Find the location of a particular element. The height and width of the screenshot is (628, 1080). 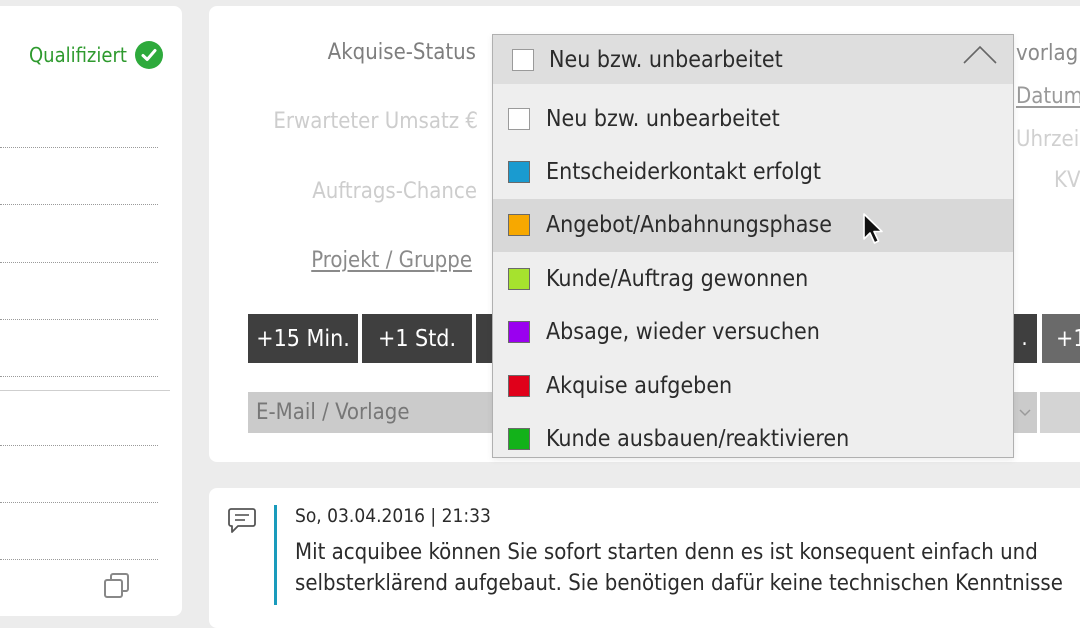

selected-status-label: Neu bzw. unbearbeitet is located at coordinates (666, 59).